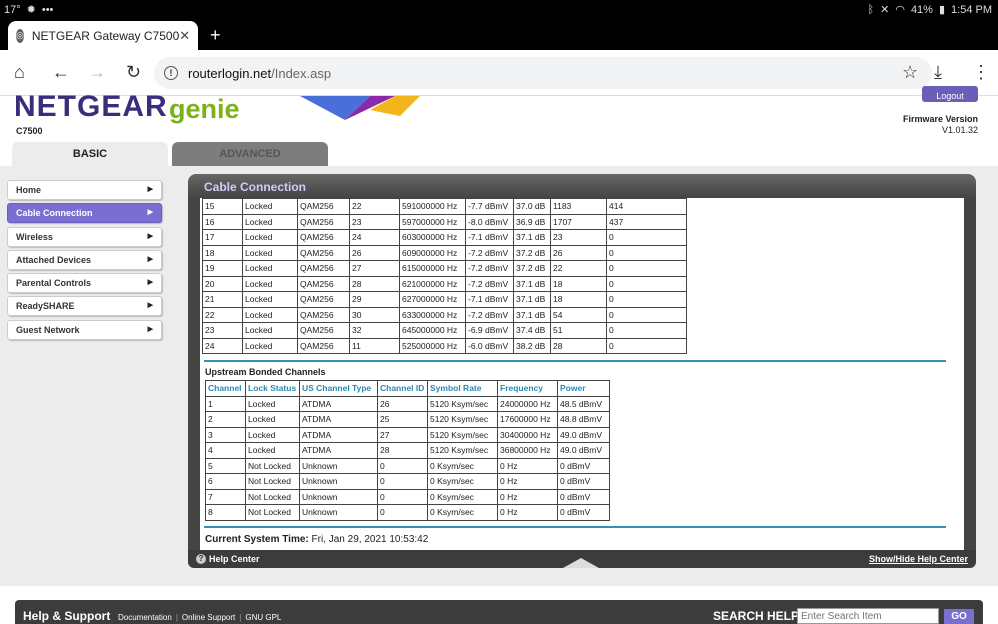 This screenshot has height=624, width=998. I want to click on table-cell: 26, so click(374, 252).